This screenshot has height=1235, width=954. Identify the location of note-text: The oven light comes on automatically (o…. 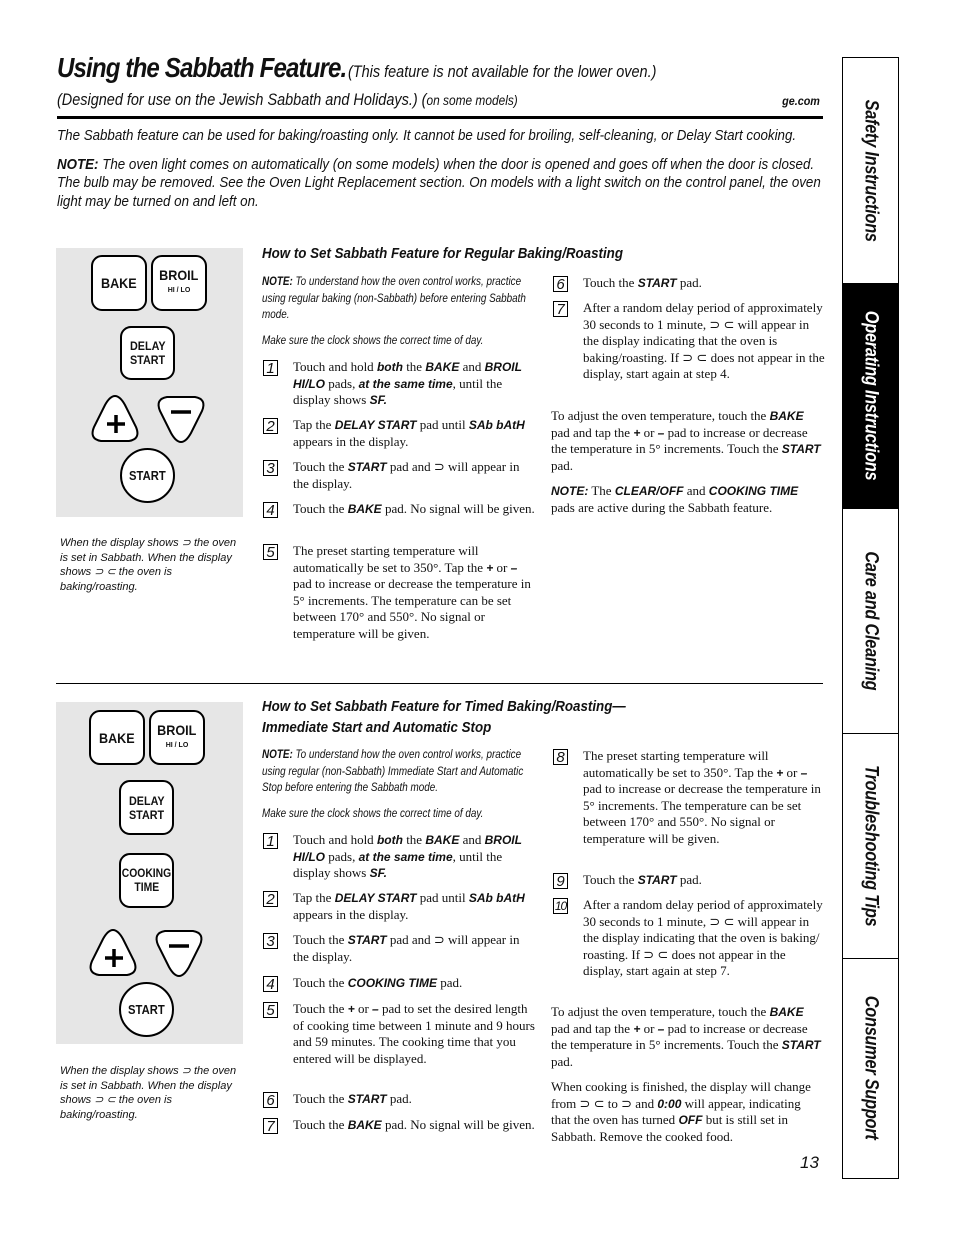
(439, 183).